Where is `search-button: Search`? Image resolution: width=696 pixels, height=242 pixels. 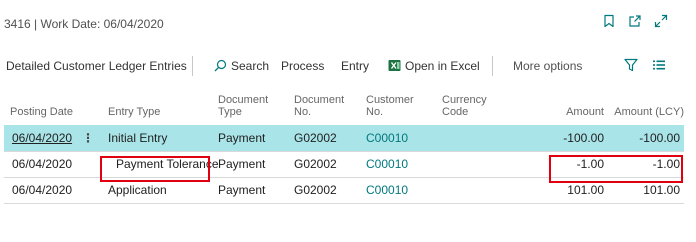
search-button: Search is located at coordinates (241, 67).